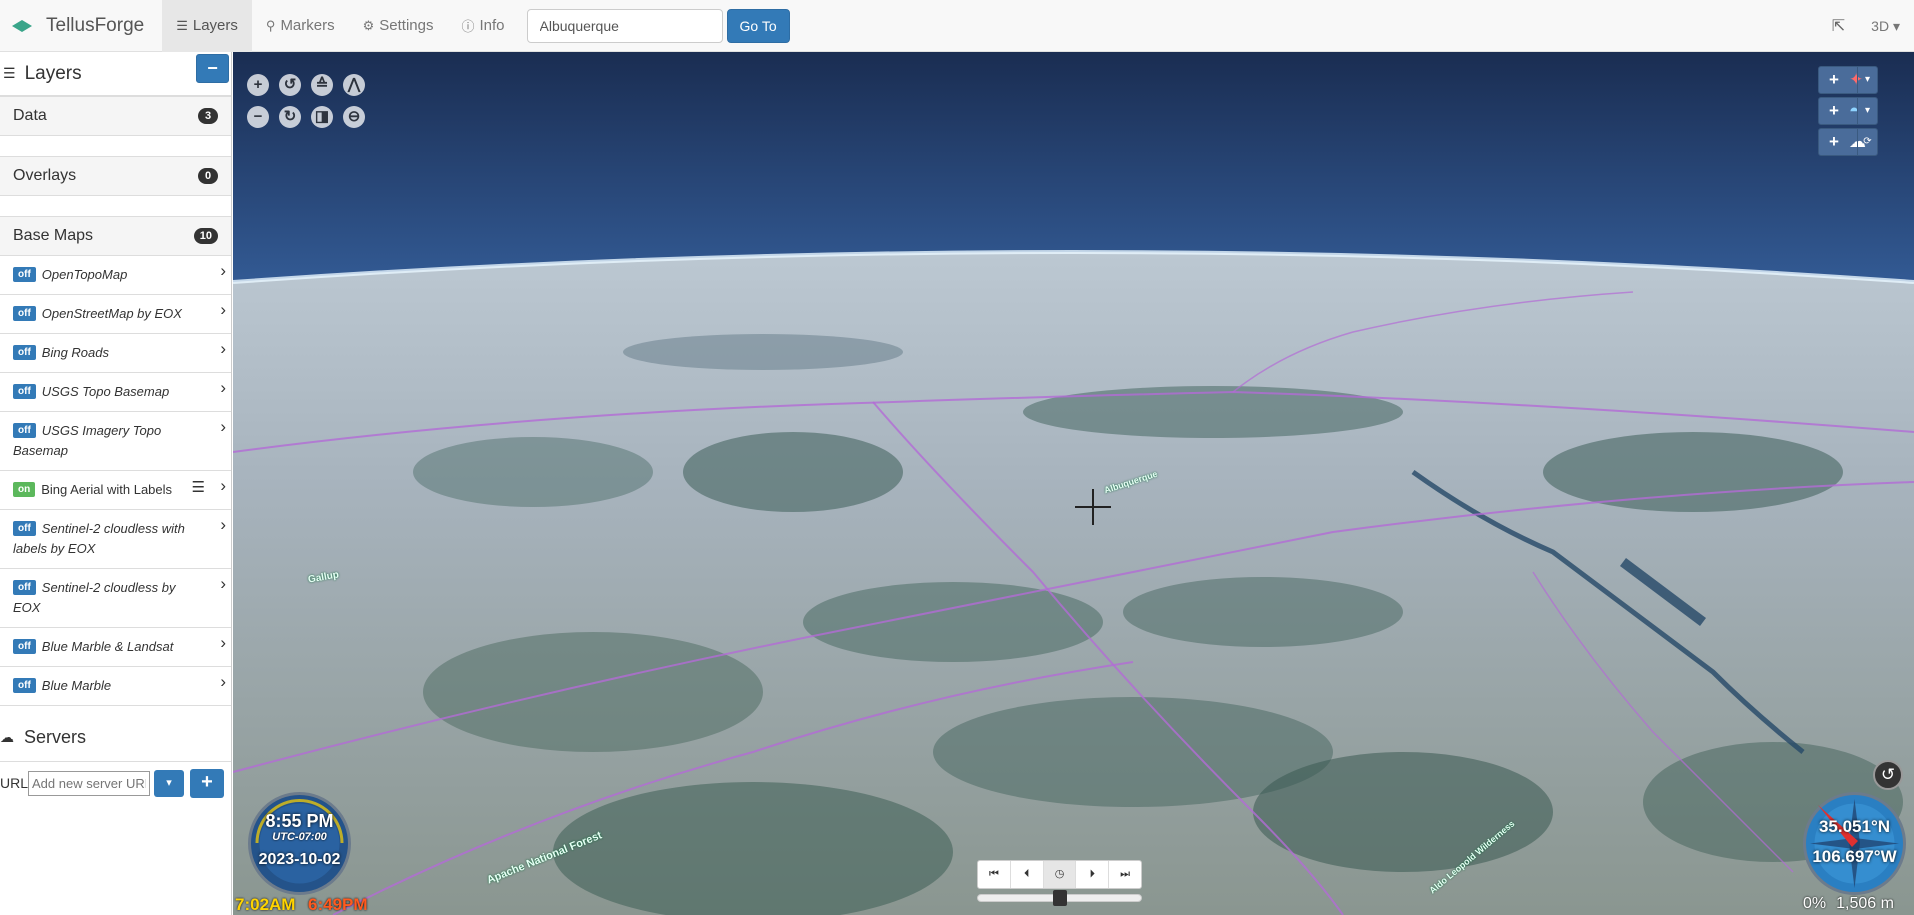  Describe the element at coordinates (624, 25) in the screenshot. I see `search-input` at that location.